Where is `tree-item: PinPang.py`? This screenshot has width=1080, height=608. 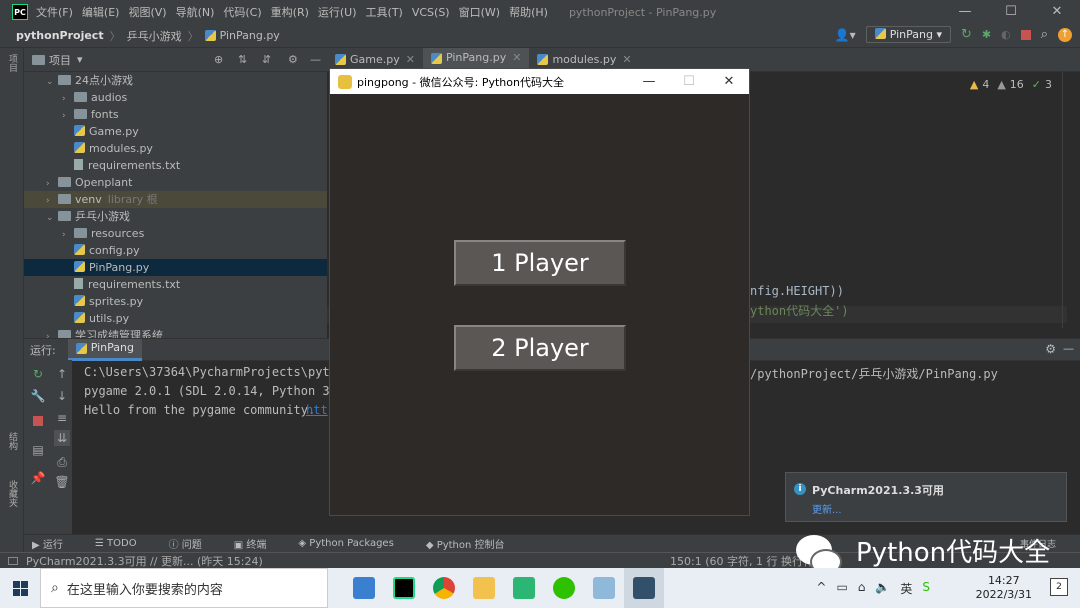 tree-item: PinPang.py is located at coordinates (175, 267).